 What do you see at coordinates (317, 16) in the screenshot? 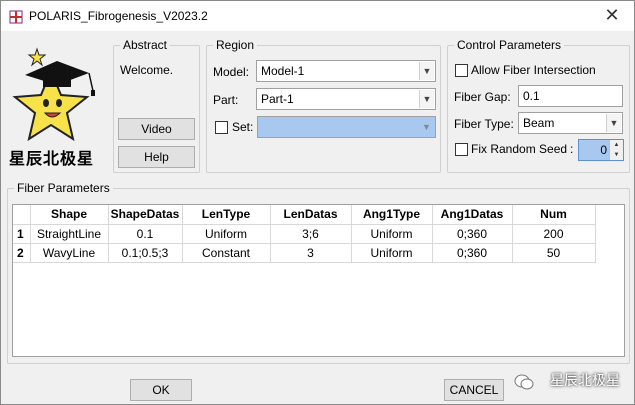
I see `title-bar: POLARIS_Fibrogenesis_V2023.2 ✕` at bounding box center [317, 16].